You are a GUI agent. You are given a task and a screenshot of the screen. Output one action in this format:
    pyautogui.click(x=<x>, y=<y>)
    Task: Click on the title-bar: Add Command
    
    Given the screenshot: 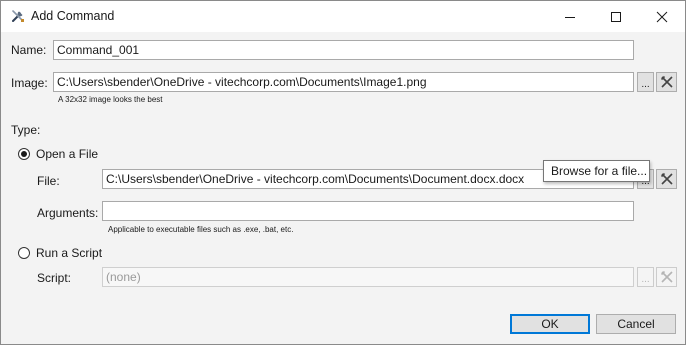 What is the action you would take?
    pyautogui.click(x=343, y=16)
    